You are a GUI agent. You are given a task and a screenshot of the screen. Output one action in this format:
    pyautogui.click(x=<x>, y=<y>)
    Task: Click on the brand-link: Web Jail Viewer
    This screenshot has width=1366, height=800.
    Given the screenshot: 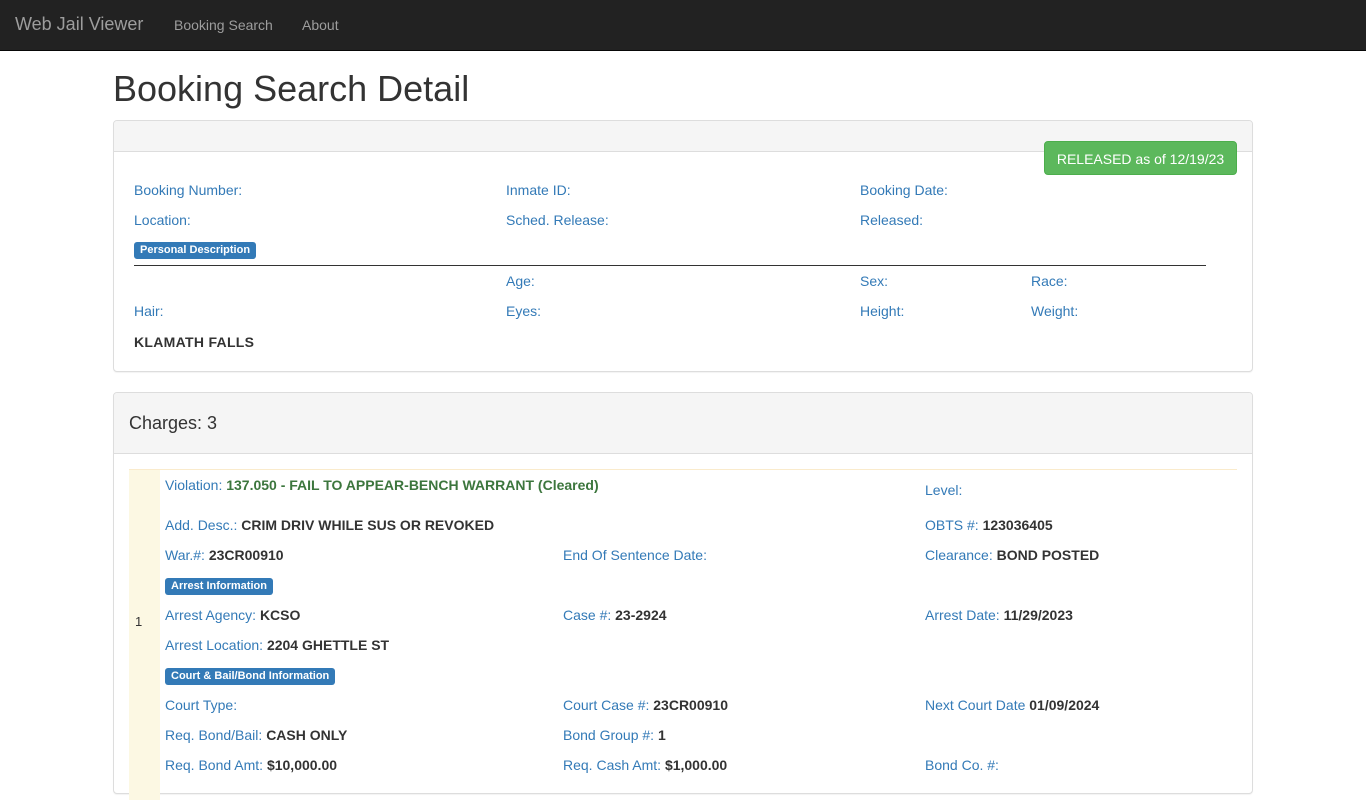 What is the action you would take?
    pyautogui.click(x=79, y=24)
    